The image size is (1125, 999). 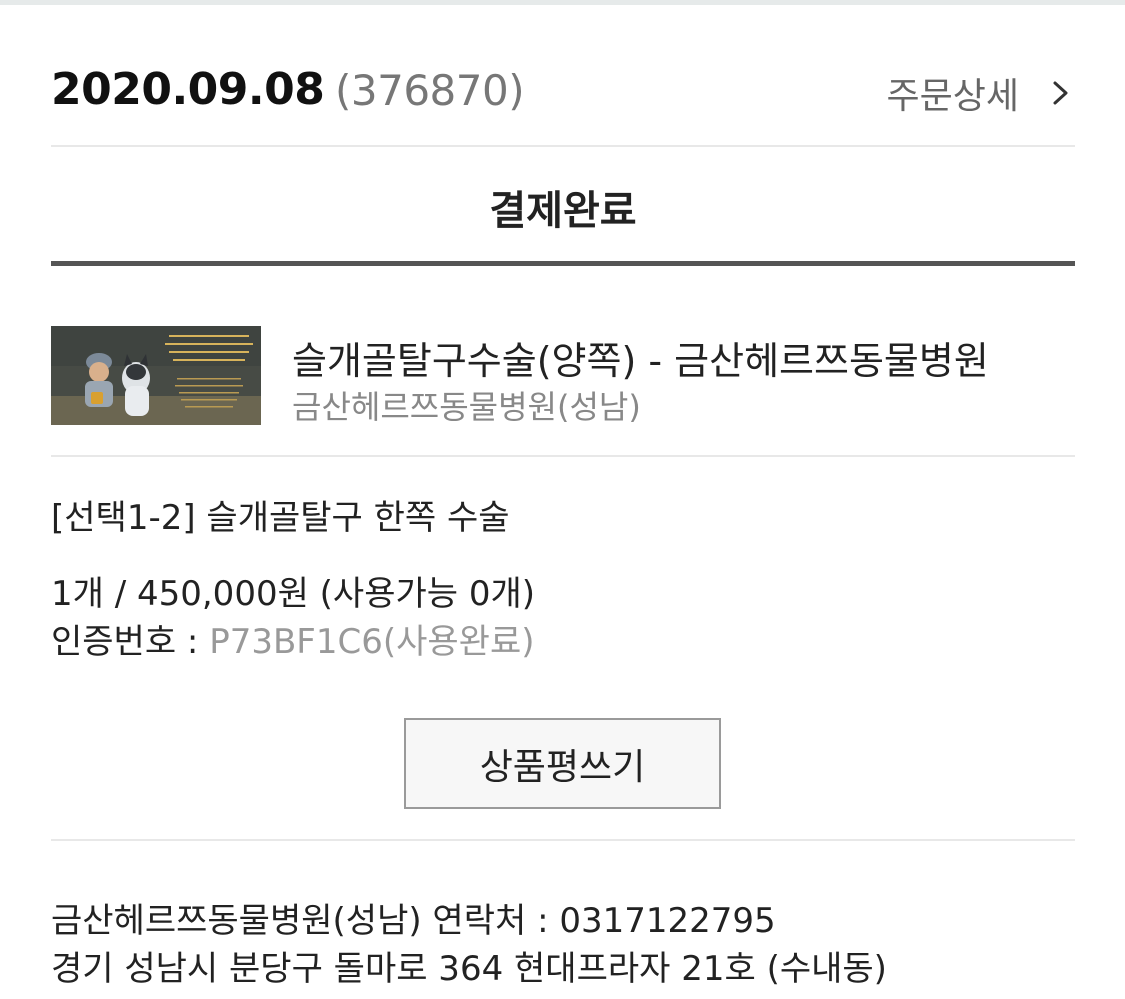 I want to click on shop-address: 경기 성남시 분당구 돌마로 364 현대프라자 21호 (수내동), so click(x=469, y=969).